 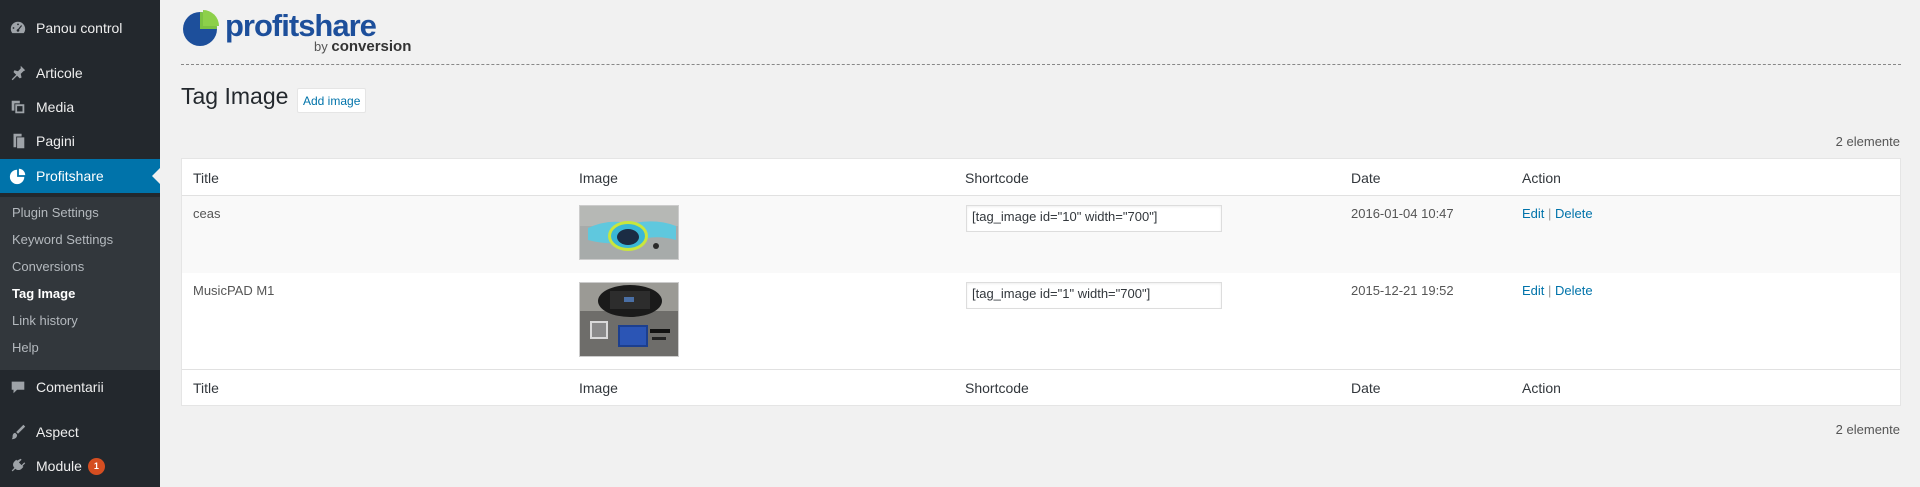 What do you see at coordinates (62, 240) in the screenshot?
I see `submenu-keyword-settings: Keyword Settings` at bounding box center [62, 240].